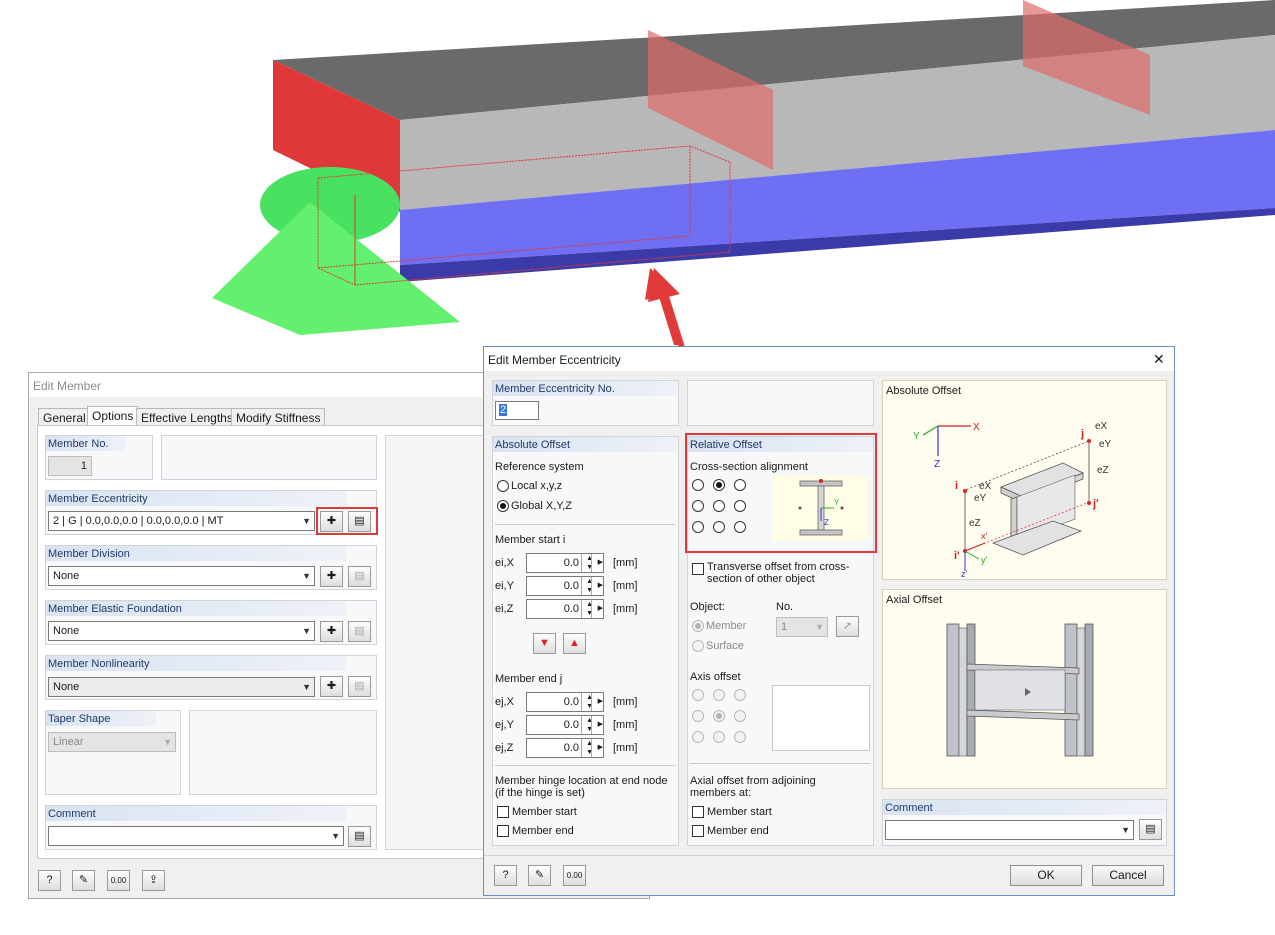 This screenshot has width=1275, height=935. Describe the element at coordinates (306, 631) in the screenshot. I see `chevron-down-icon: ▼` at that location.